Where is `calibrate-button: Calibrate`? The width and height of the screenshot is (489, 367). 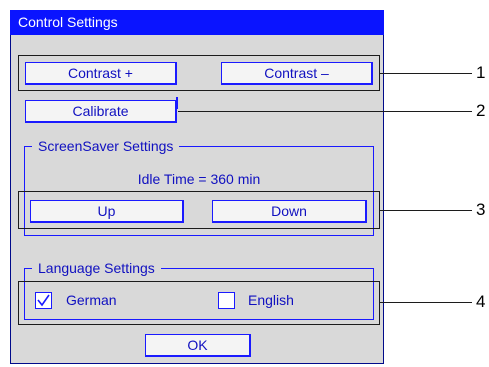 calibrate-button: Calibrate is located at coordinates (101, 111).